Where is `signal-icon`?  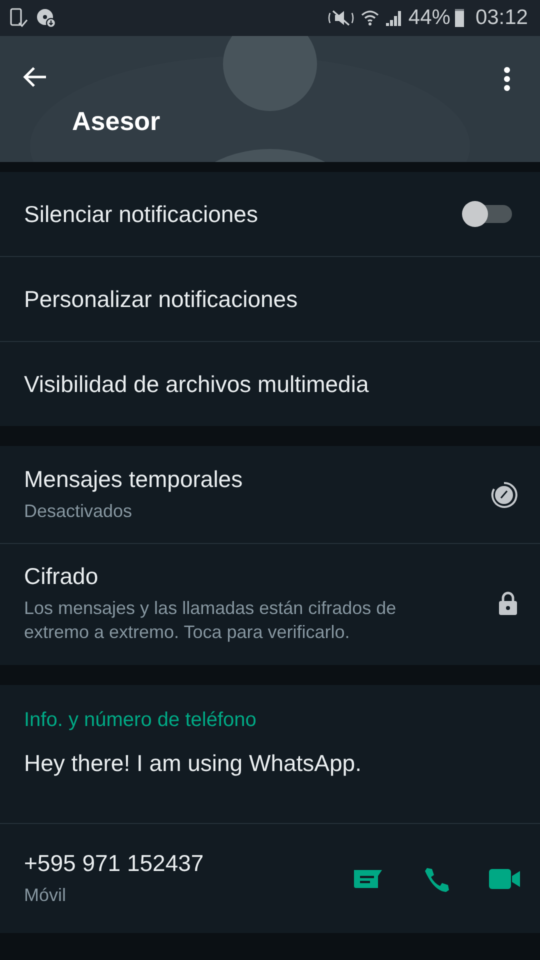 signal-icon is located at coordinates (394, 18).